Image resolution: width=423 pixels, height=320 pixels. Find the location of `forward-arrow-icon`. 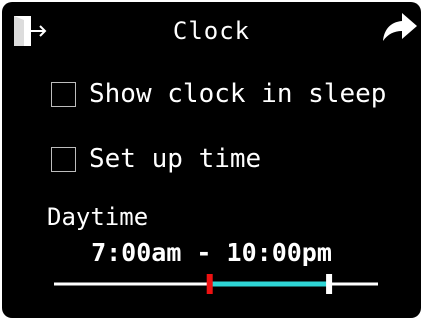

forward-arrow-icon is located at coordinates (400, 27).